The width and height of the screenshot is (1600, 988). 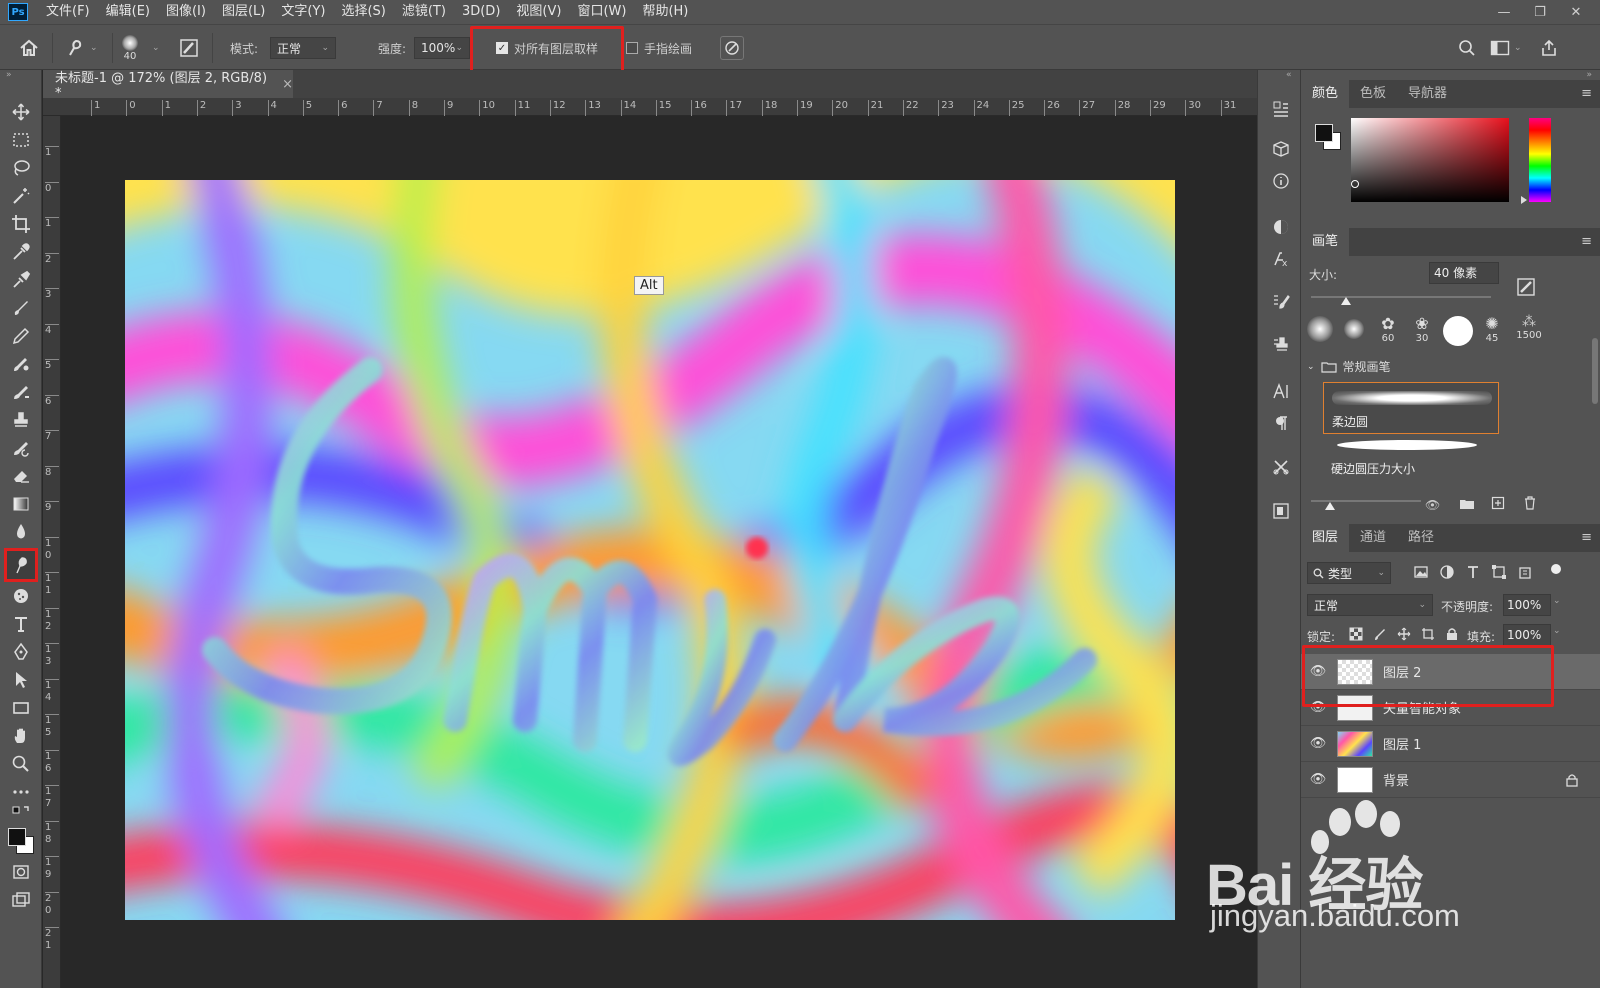 What do you see at coordinates (287, 84) in the screenshot?
I see `close-document-icon: ×` at bounding box center [287, 84].